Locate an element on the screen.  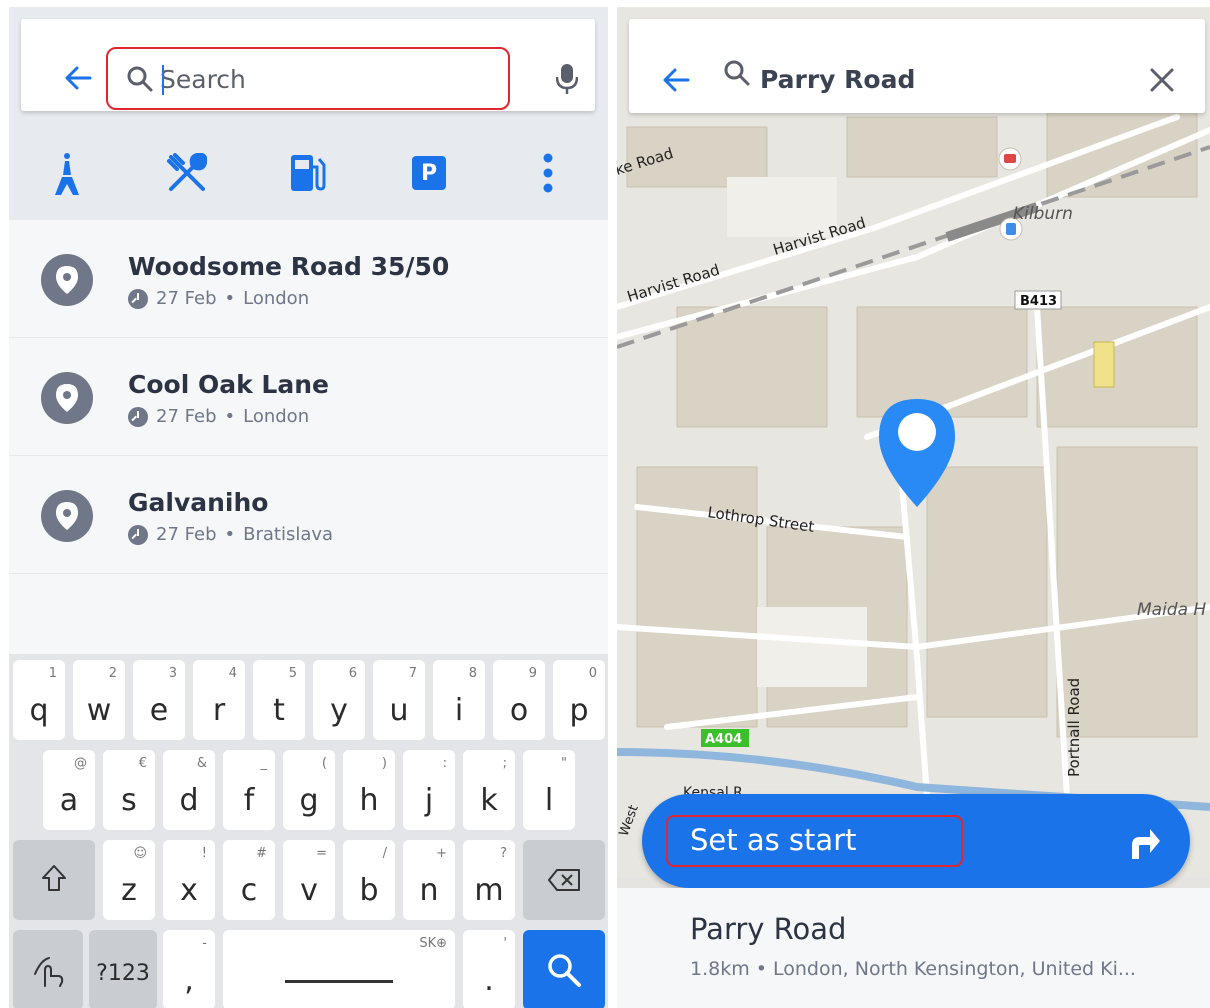
key-y: 6y is located at coordinates (339, 700).